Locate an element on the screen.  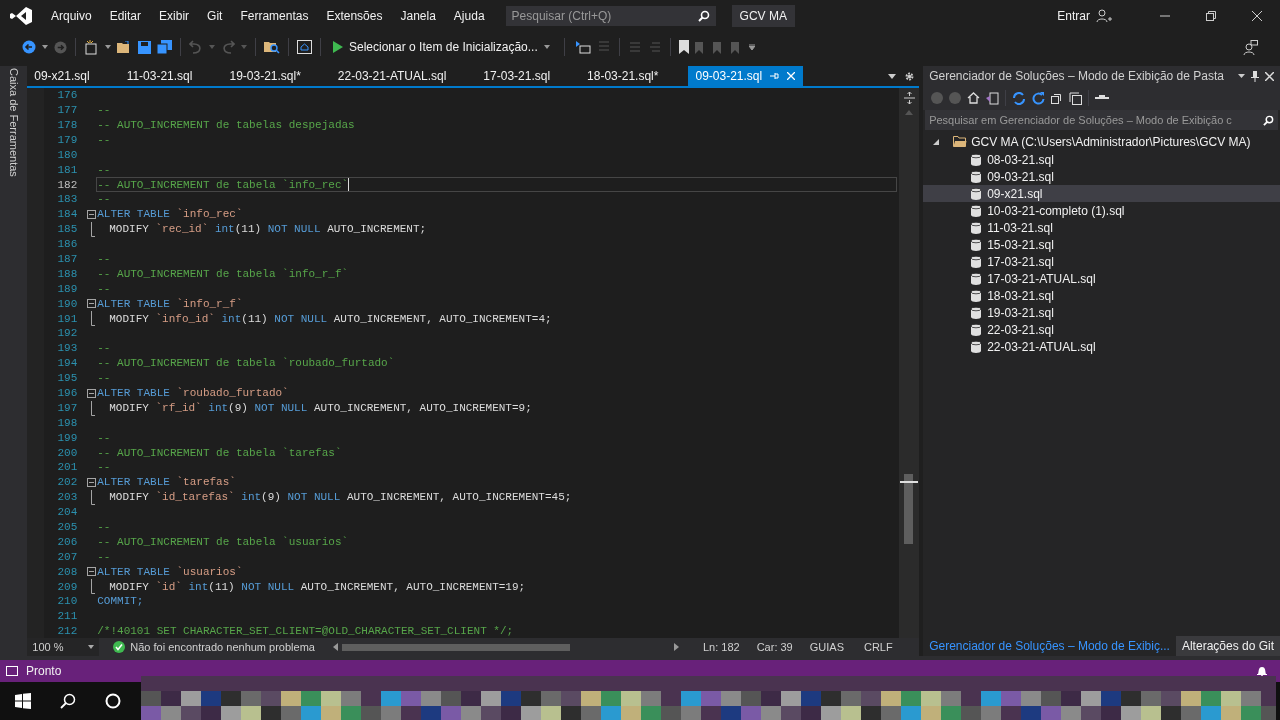
editor-tab: 19-03-21.sql* is located at coordinates (276, 76).